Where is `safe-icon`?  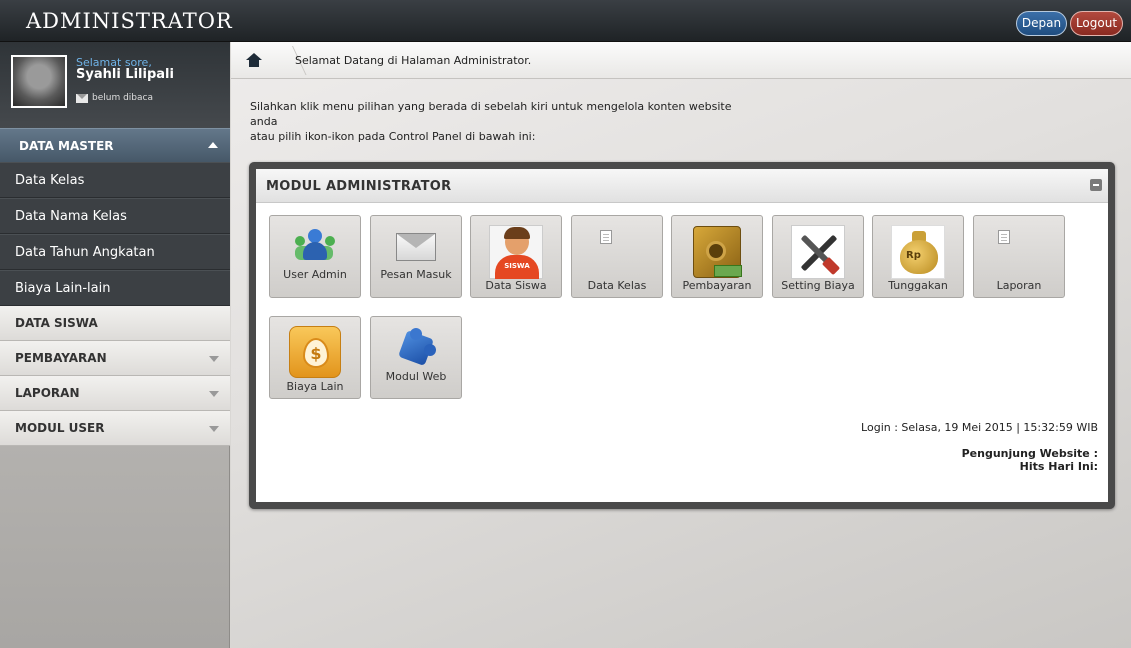
safe-icon is located at coordinates (717, 252).